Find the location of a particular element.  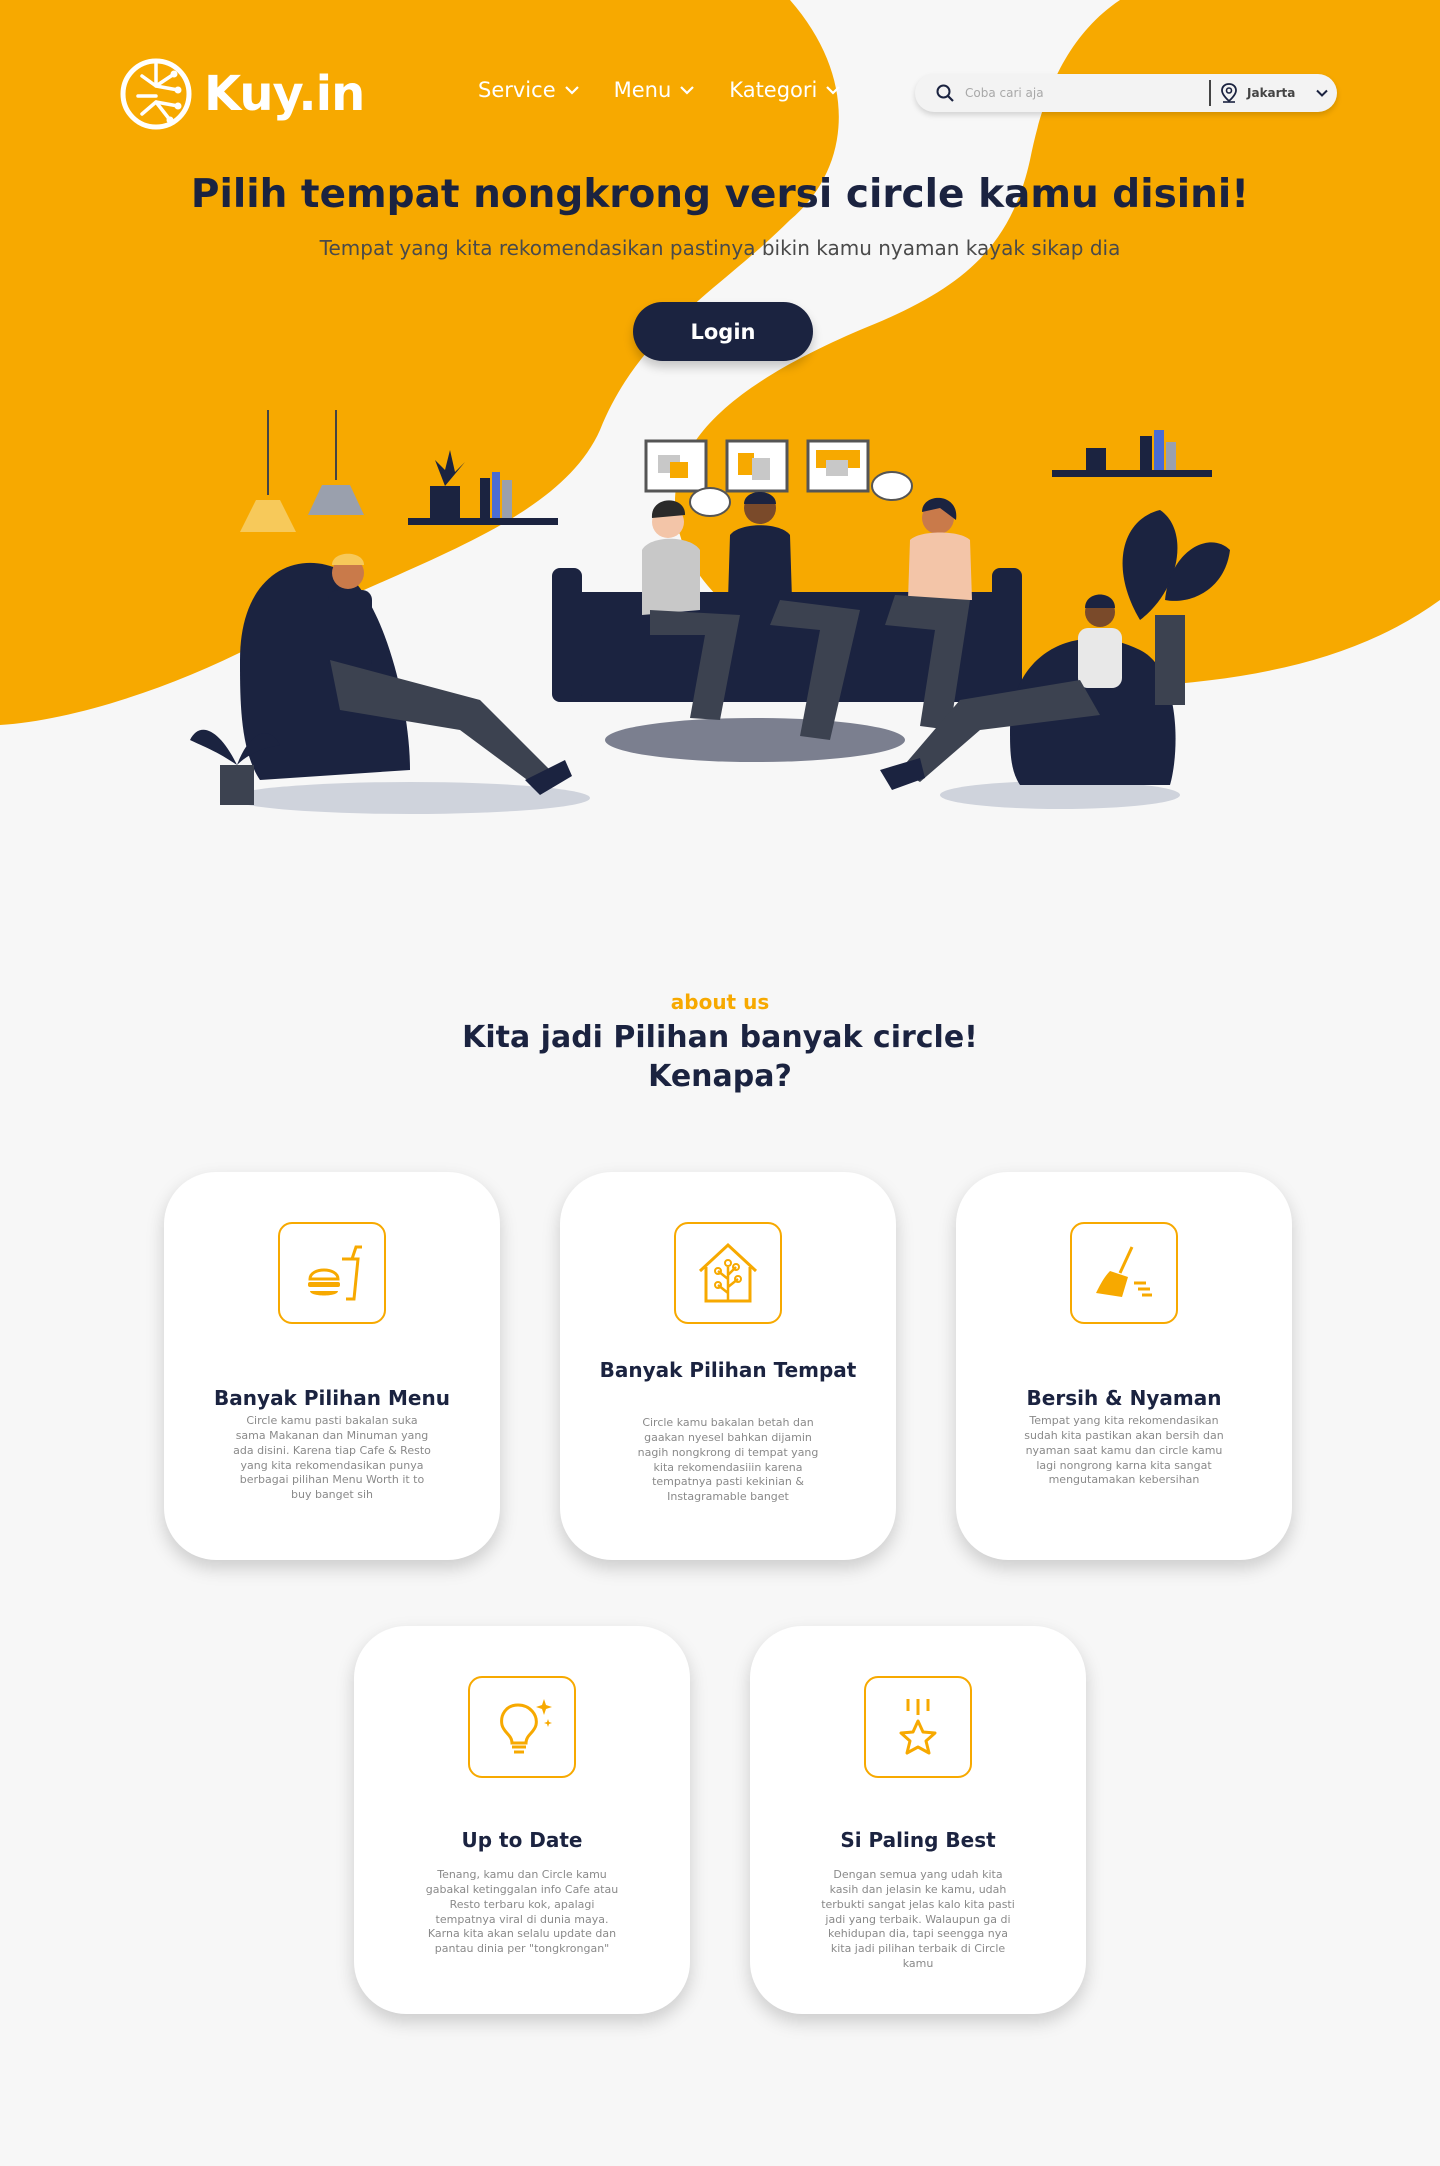

card-title: Banyak Pilihan Tempat is located at coordinates (728, 1370).